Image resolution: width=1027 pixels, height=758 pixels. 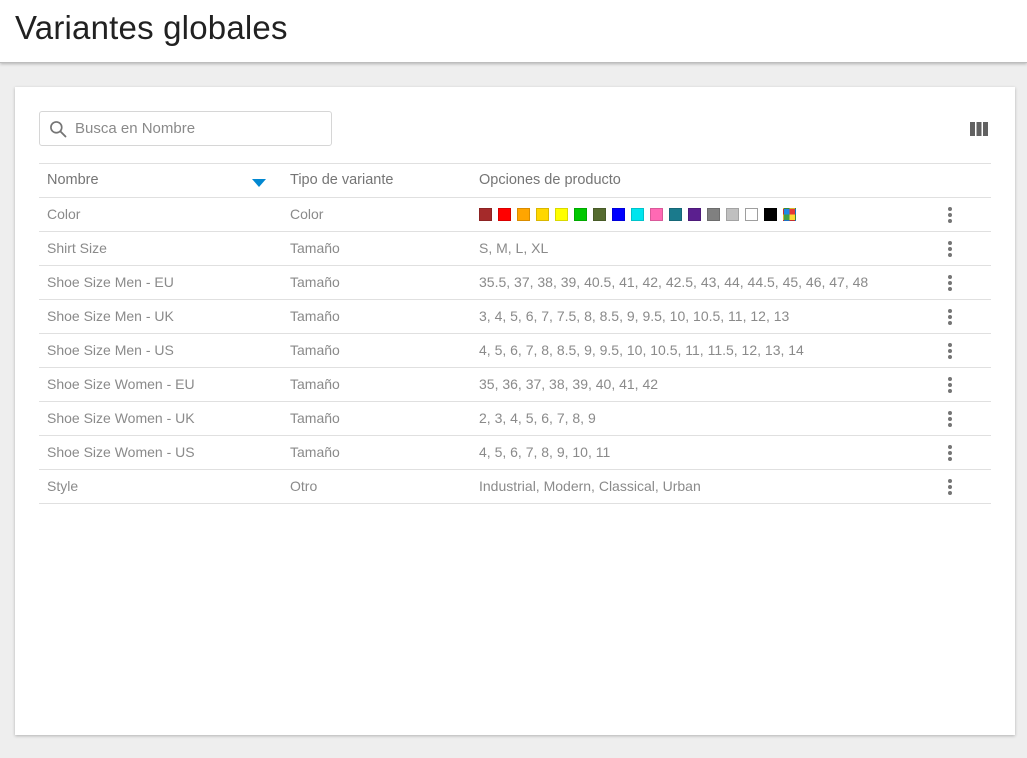 I want to click on color-swatches, so click(x=640, y=215).